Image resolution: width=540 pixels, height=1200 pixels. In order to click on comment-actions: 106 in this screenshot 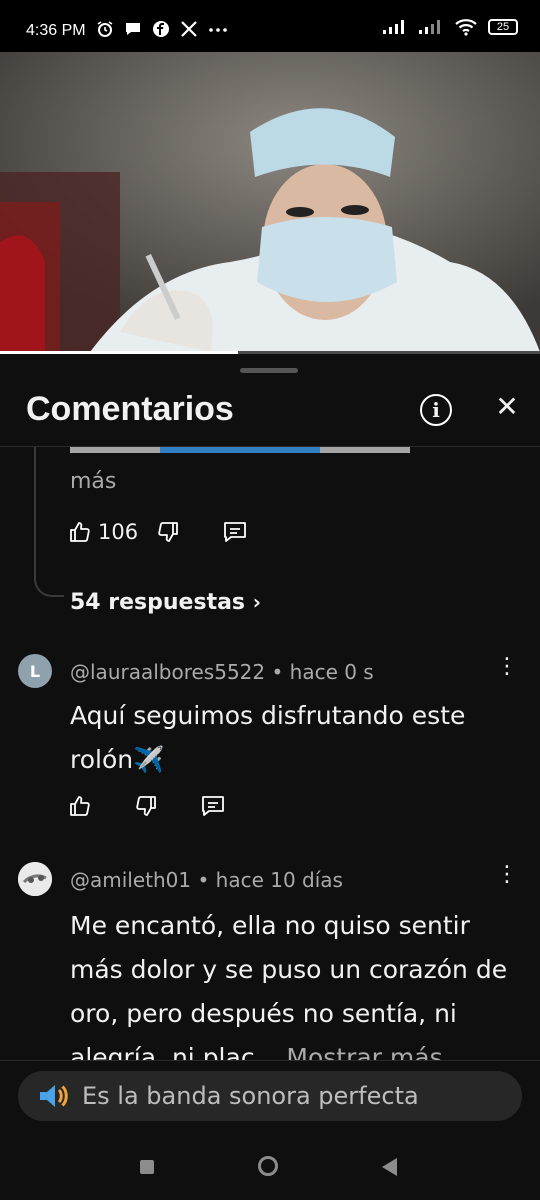, I will do `click(158, 532)`.